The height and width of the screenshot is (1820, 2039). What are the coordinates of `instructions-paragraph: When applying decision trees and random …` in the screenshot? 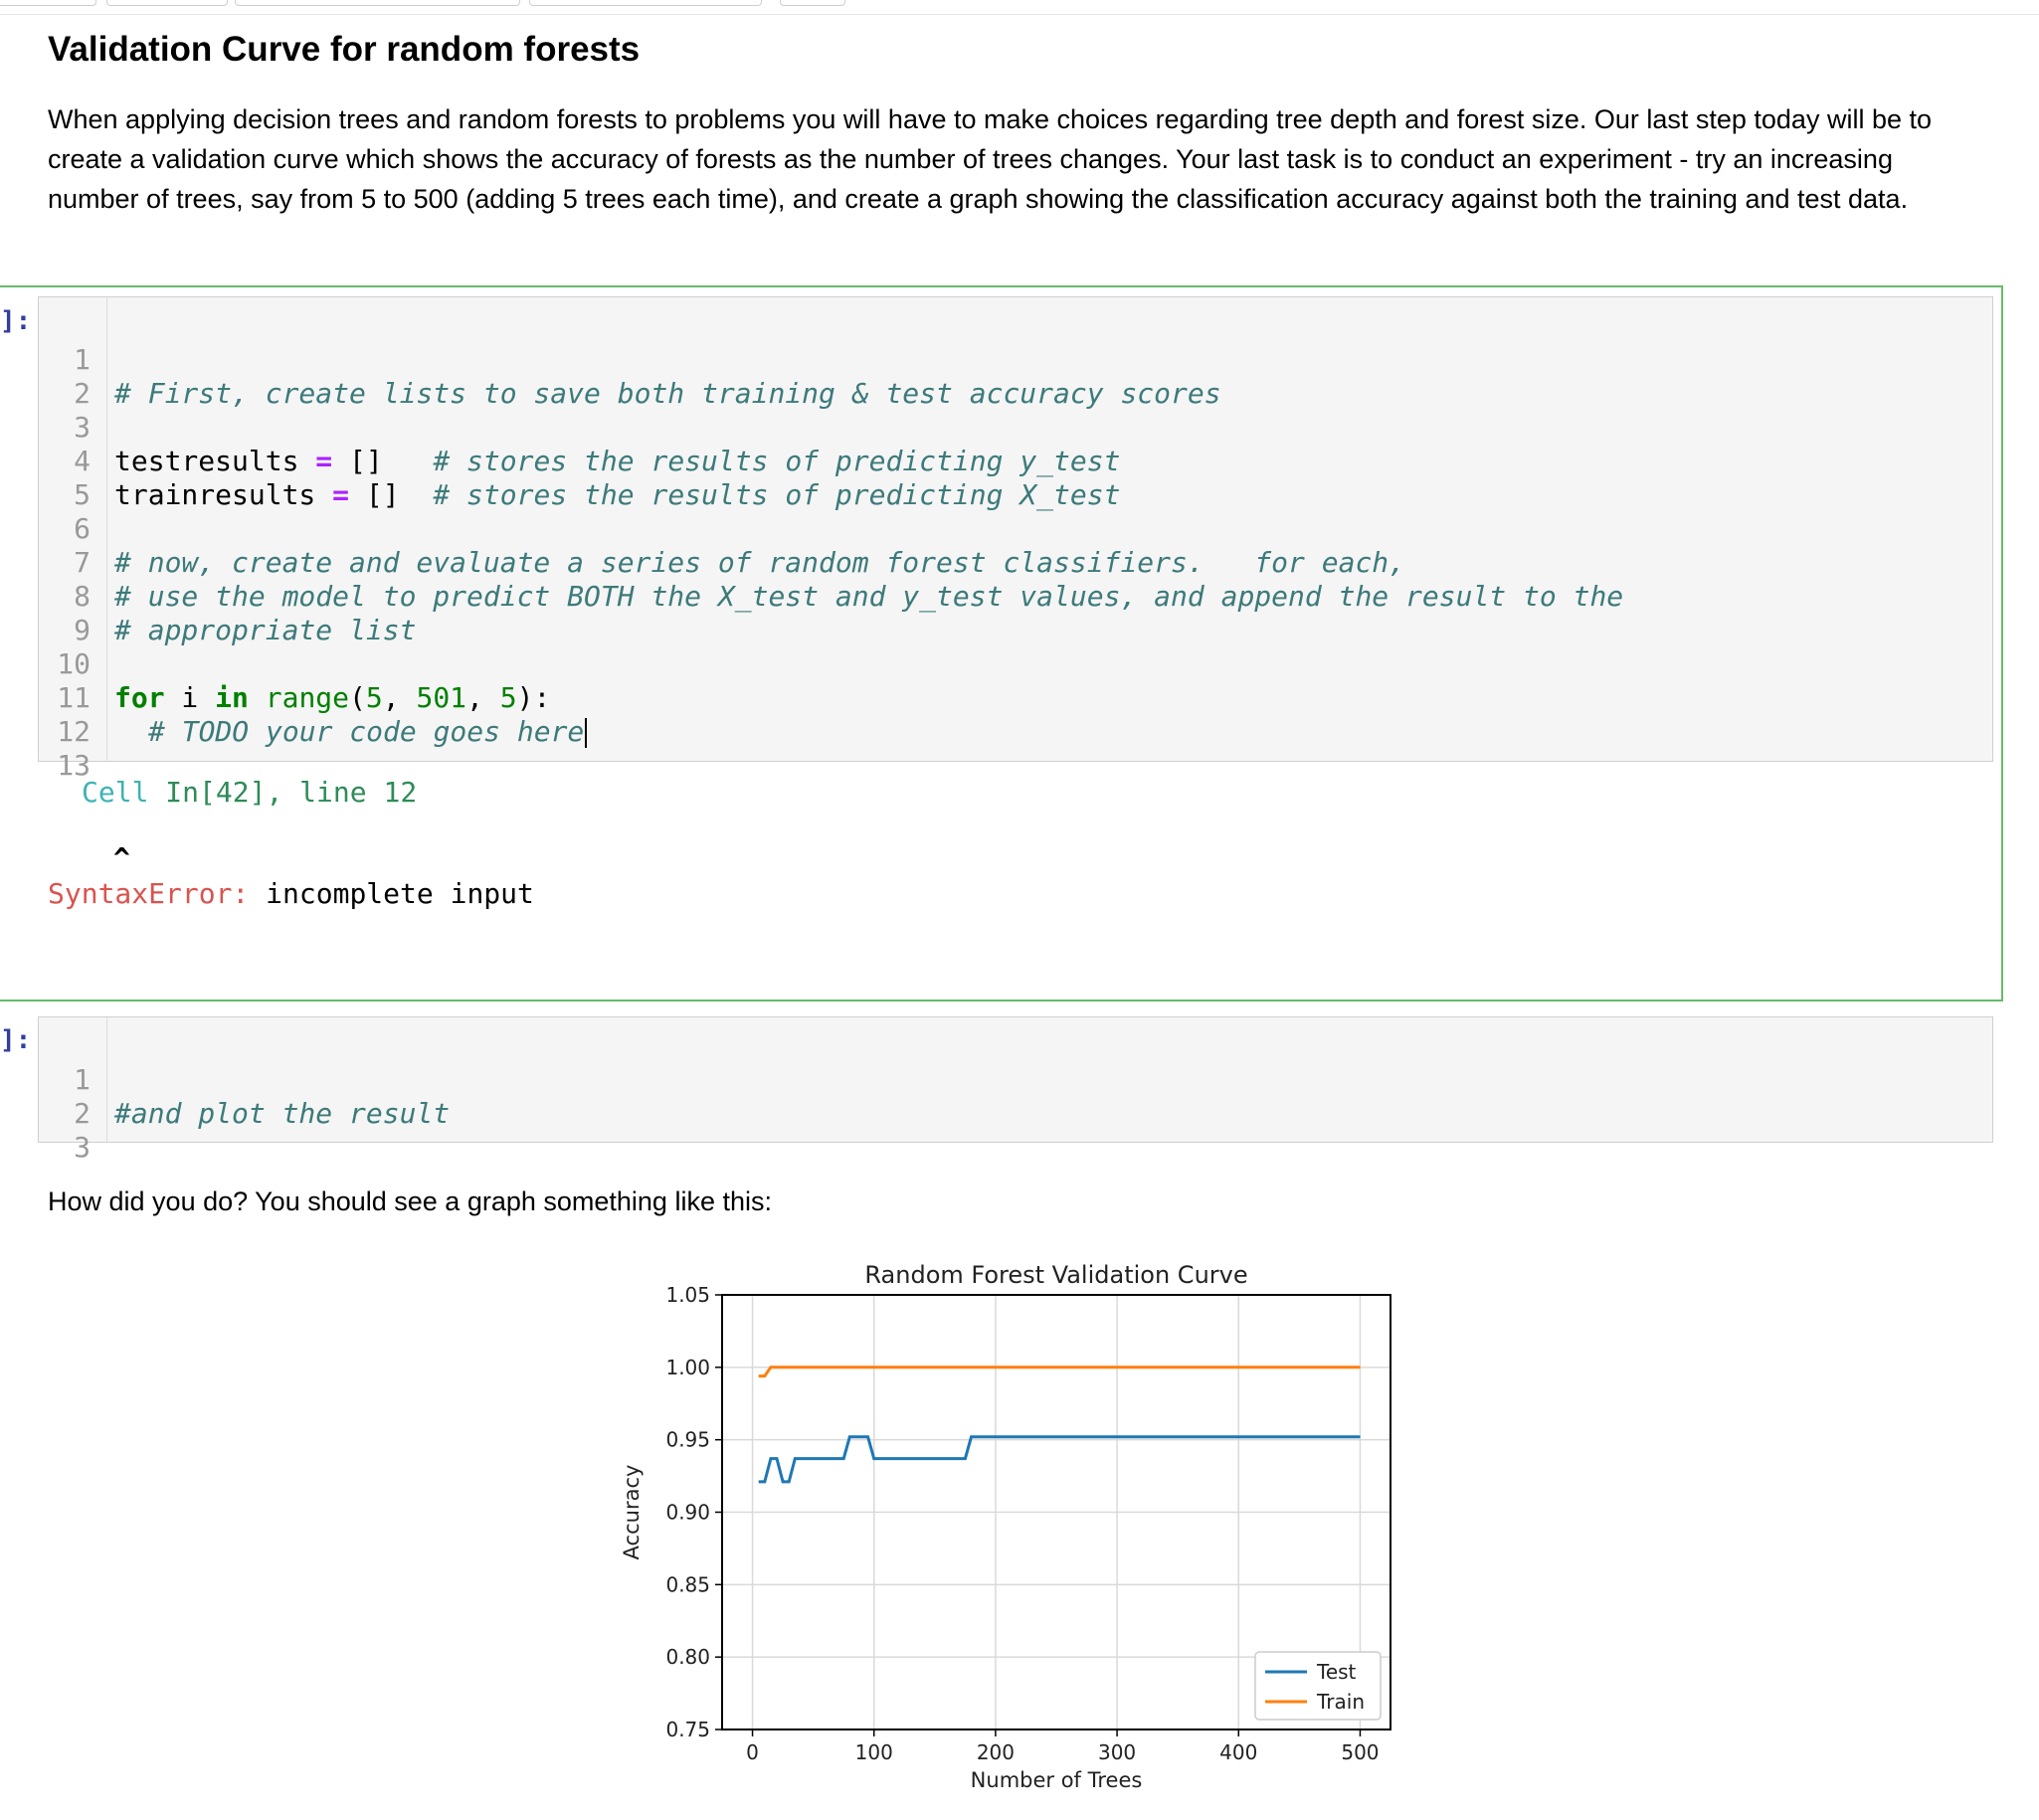 It's located at (990, 159).